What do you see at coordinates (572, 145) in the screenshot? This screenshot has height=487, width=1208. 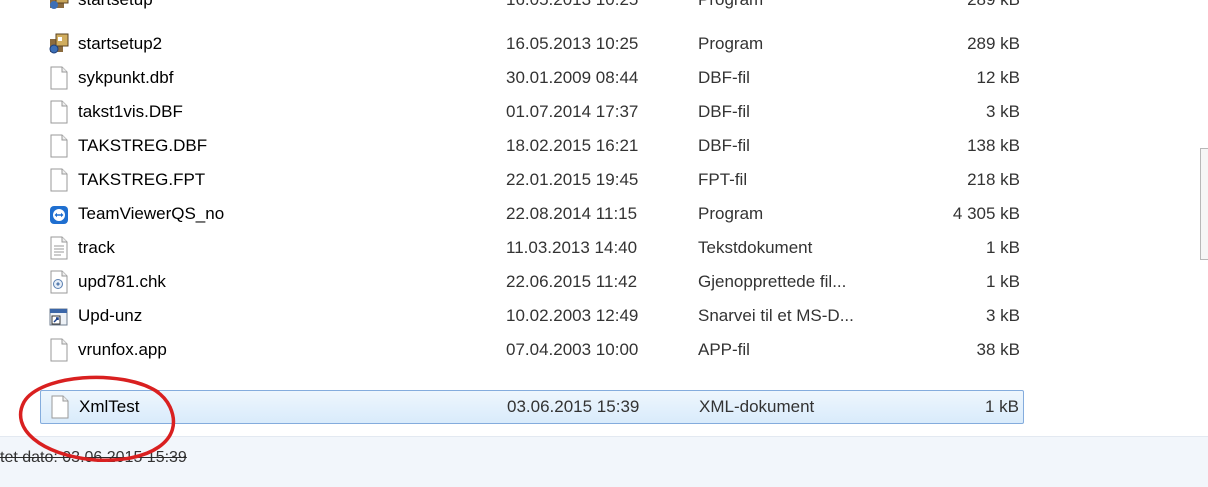 I see `file-date: 18.02.2015 16:21` at bounding box center [572, 145].